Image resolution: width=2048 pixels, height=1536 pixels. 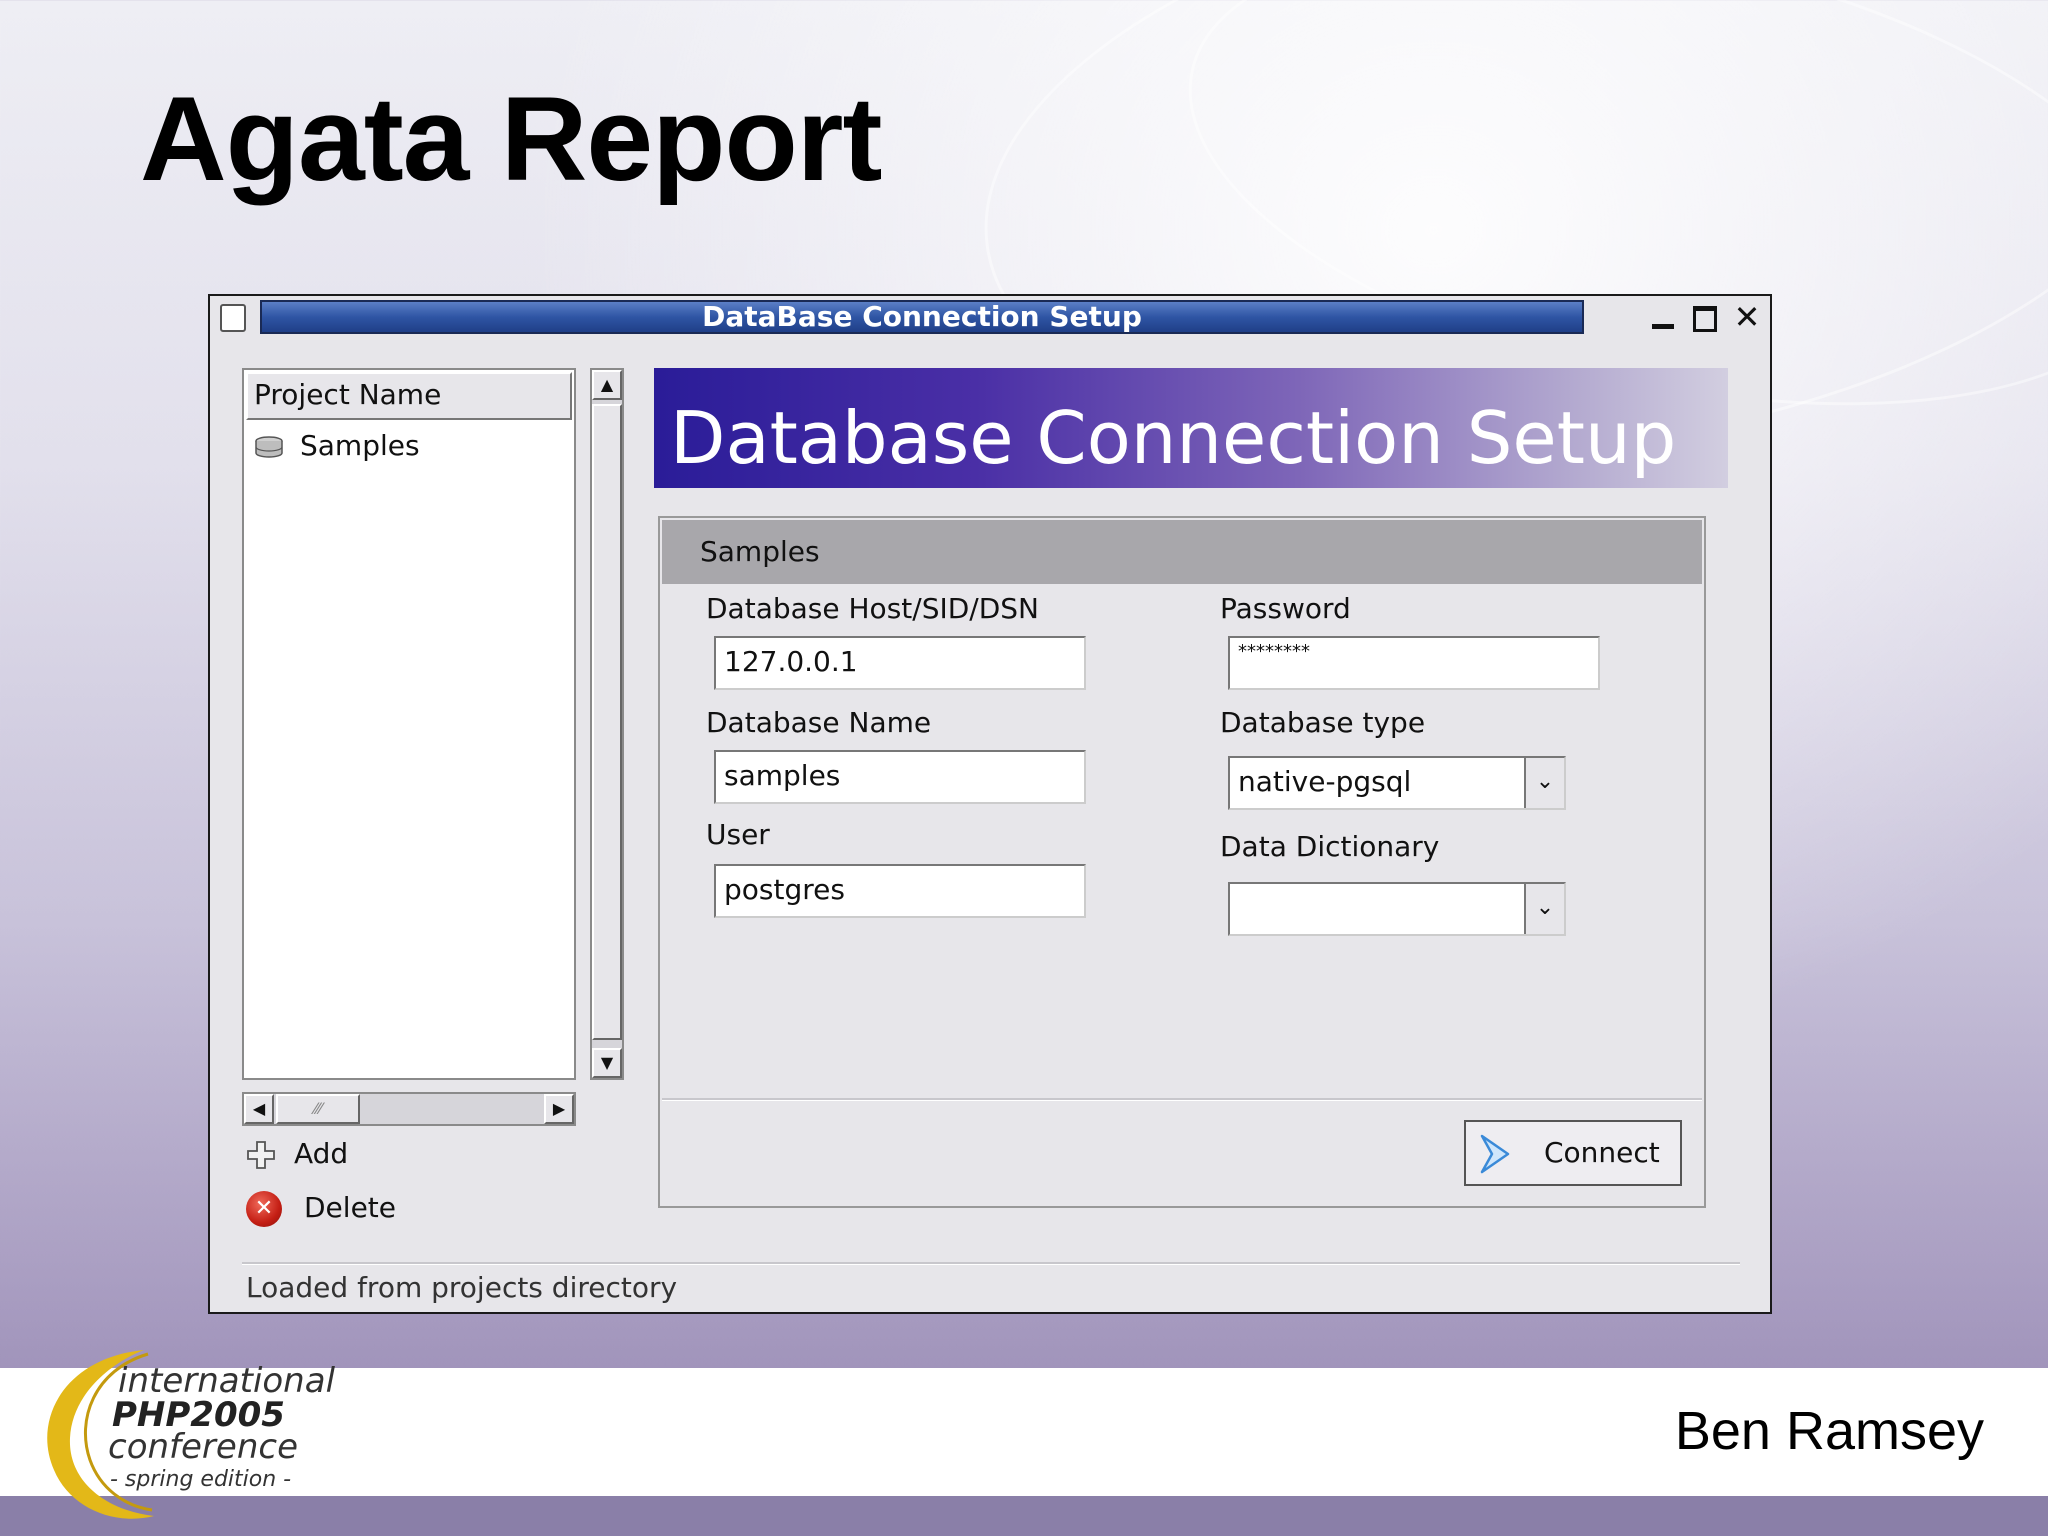 I want to click on logo-line4: - spring edition -, so click(x=200, y=1479).